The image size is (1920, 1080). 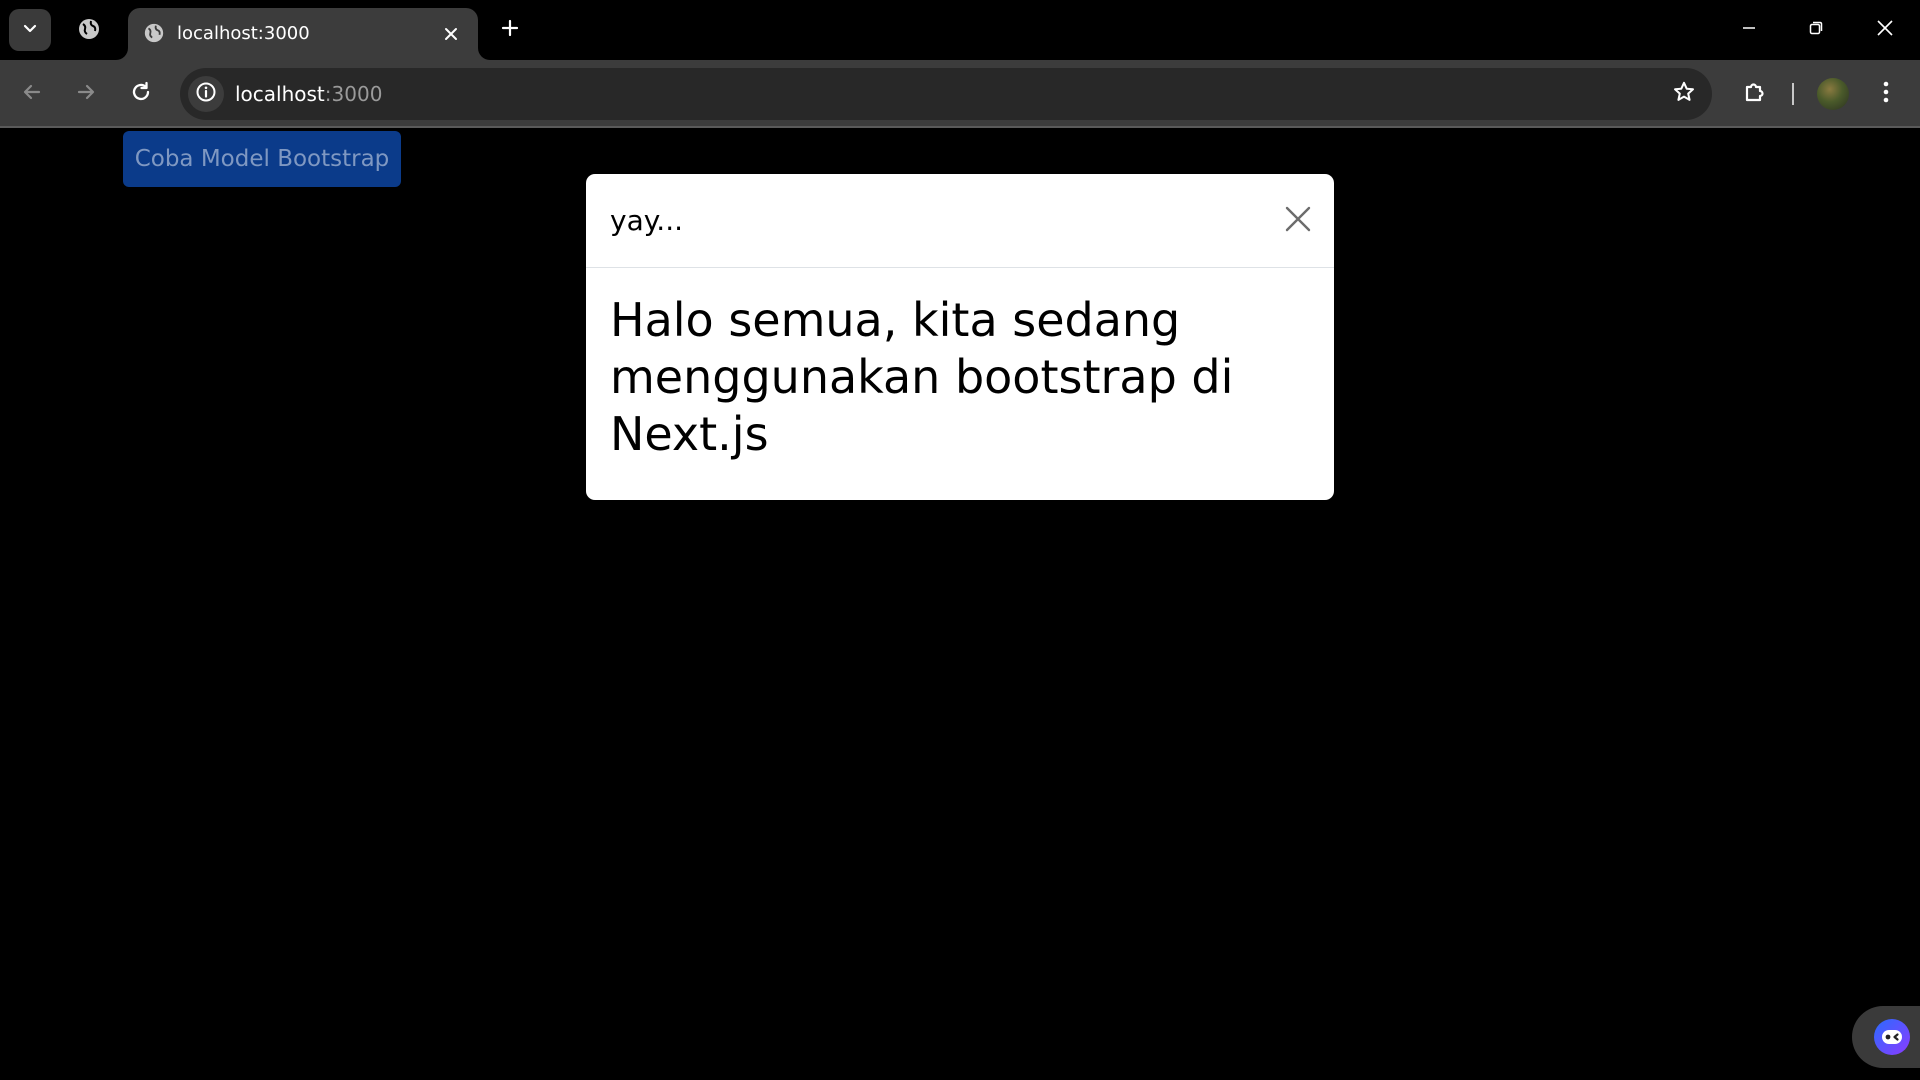 What do you see at coordinates (1833, 94) in the screenshot?
I see `profile-avatar` at bounding box center [1833, 94].